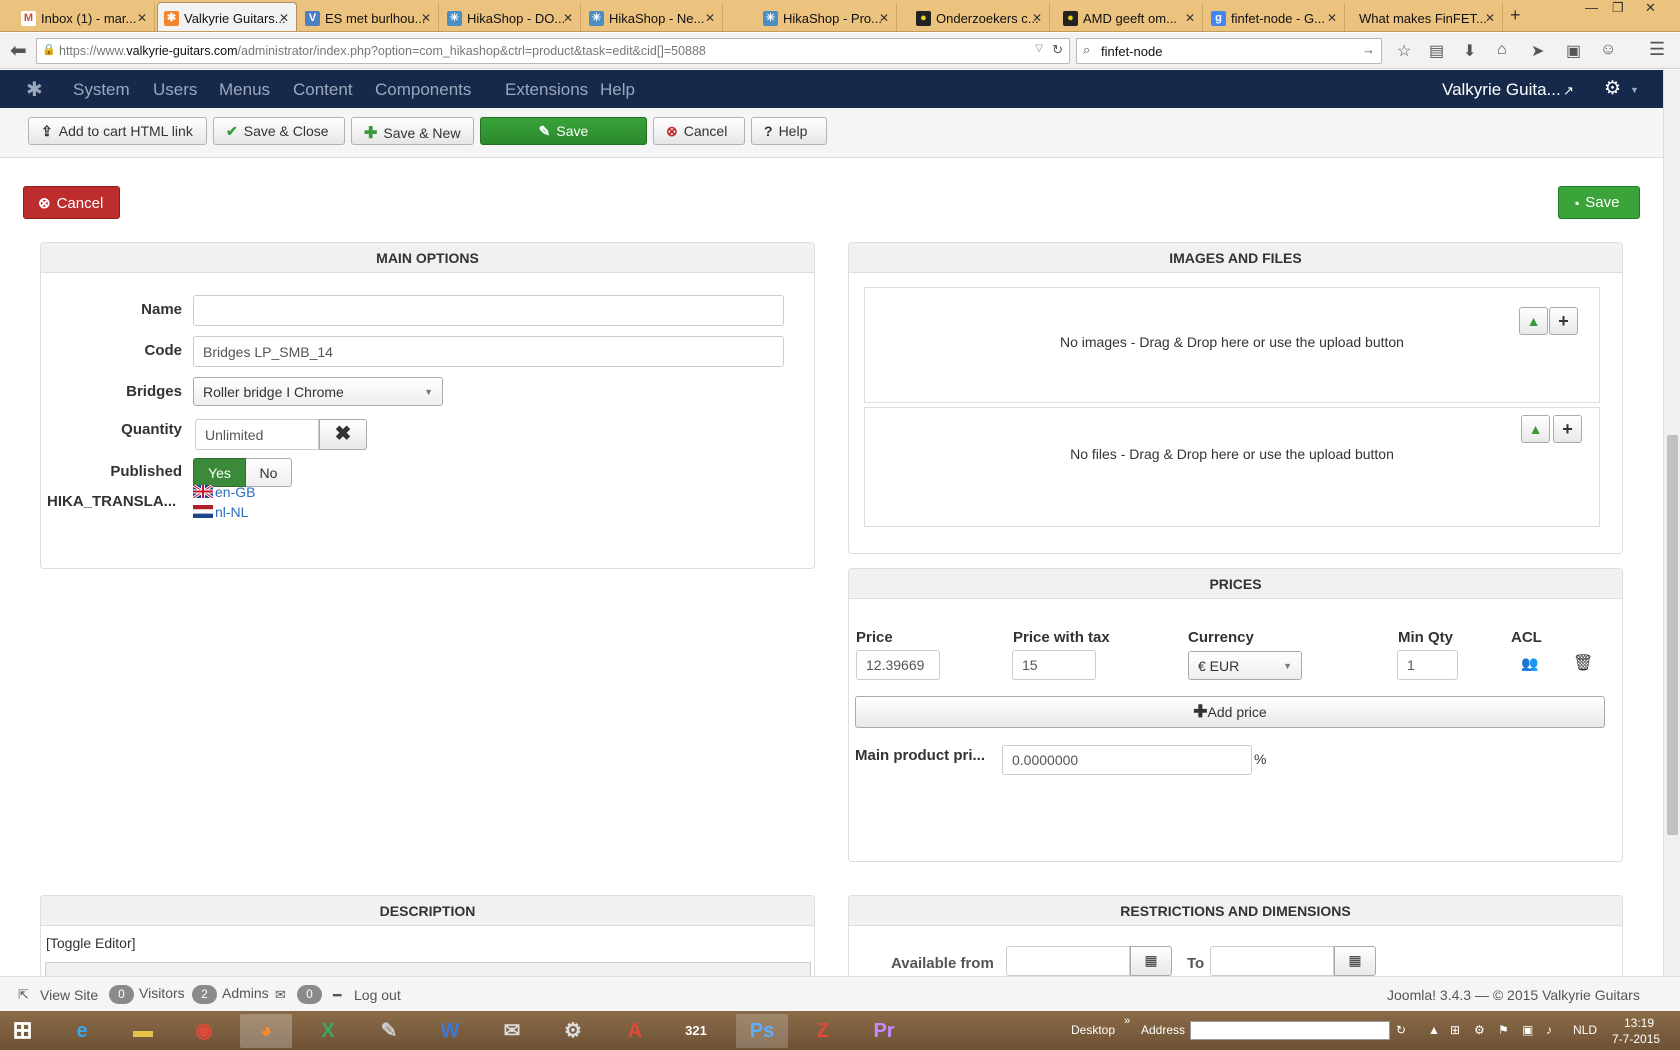 This screenshot has height=1050, width=1680. Describe the element at coordinates (762, 1031) in the screenshot. I see `photoshop-icon: Ps` at that location.